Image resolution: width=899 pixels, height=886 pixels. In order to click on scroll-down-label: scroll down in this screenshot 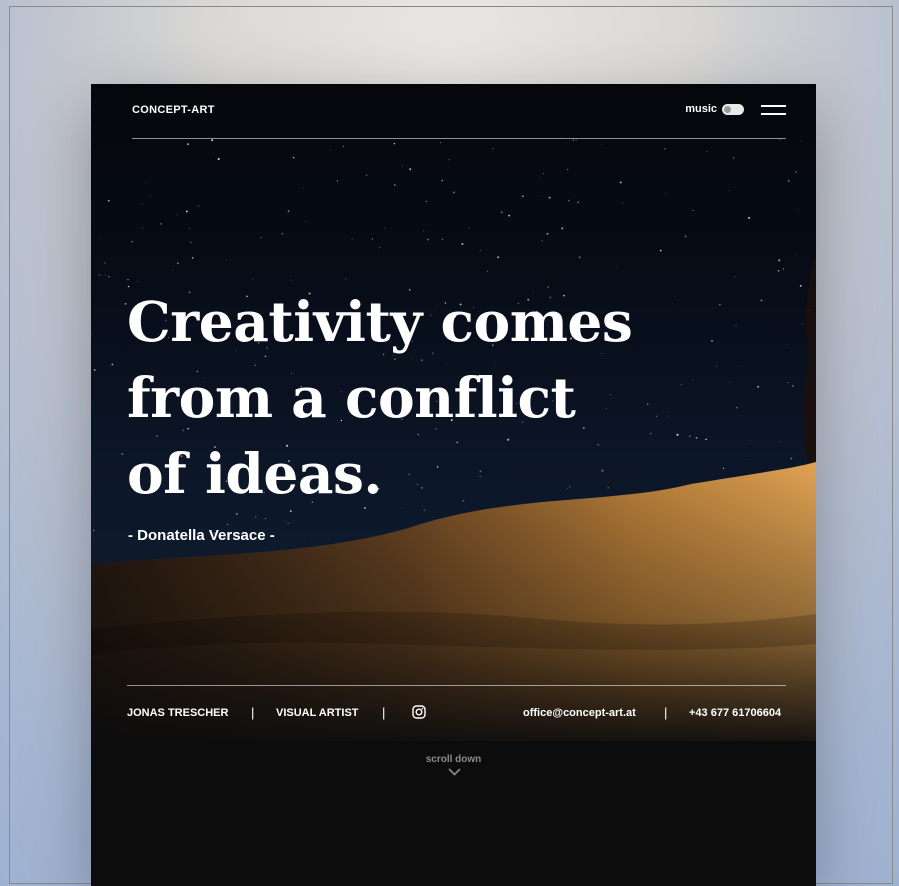, I will do `click(453, 759)`.